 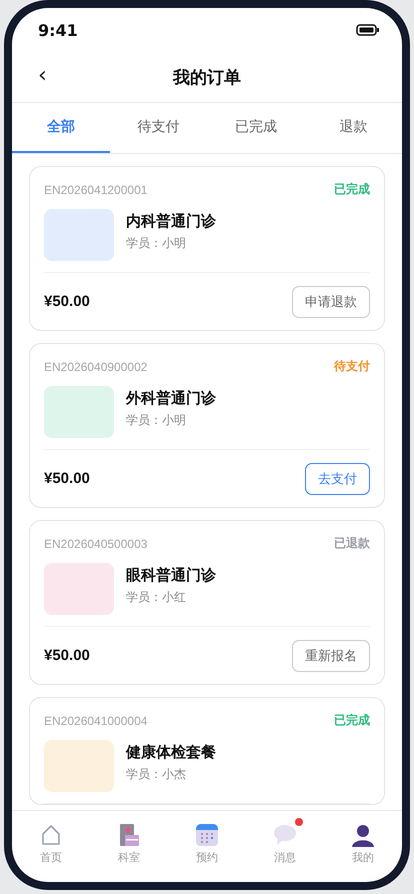 I want to click on action-button: 重新报名, so click(x=331, y=656).